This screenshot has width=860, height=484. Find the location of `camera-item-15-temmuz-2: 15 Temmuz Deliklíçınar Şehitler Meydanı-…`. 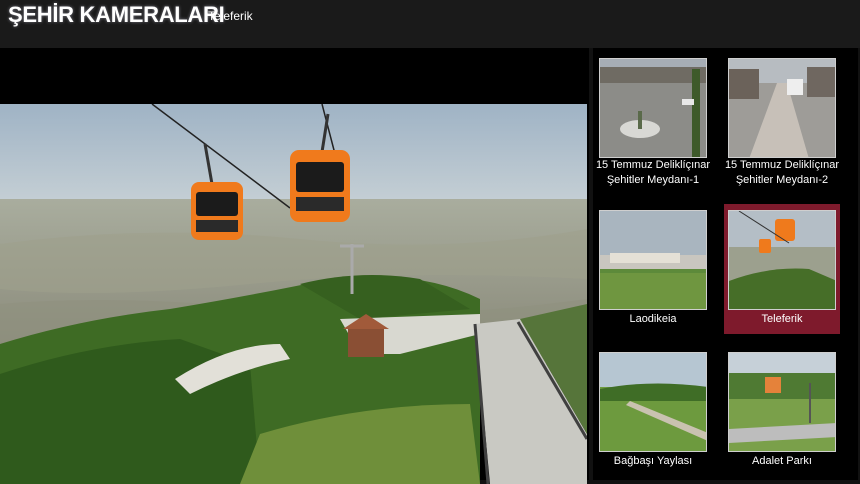

camera-item-15-temmuz-2: 15 Temmuz Deliklíçınar Şehitler Meydanı-… is located at coordinates (782, 119).